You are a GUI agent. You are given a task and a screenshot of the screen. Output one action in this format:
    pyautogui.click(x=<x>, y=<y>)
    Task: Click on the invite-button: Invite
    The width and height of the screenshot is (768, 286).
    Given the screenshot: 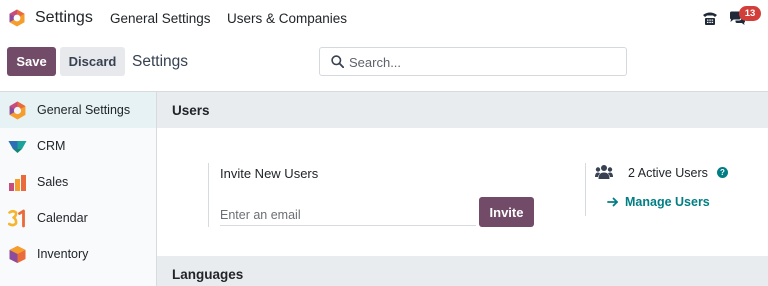 What is the action you would take?
    pyautogui.click(x=506, y=212)
    